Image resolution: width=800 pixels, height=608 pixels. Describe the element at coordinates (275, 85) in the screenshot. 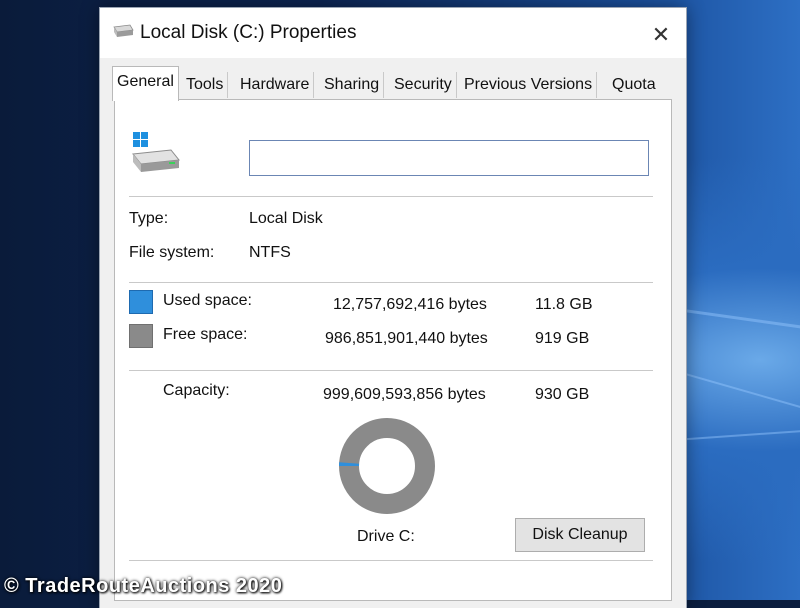

I see `tab-hardware: Hardware` at that location.